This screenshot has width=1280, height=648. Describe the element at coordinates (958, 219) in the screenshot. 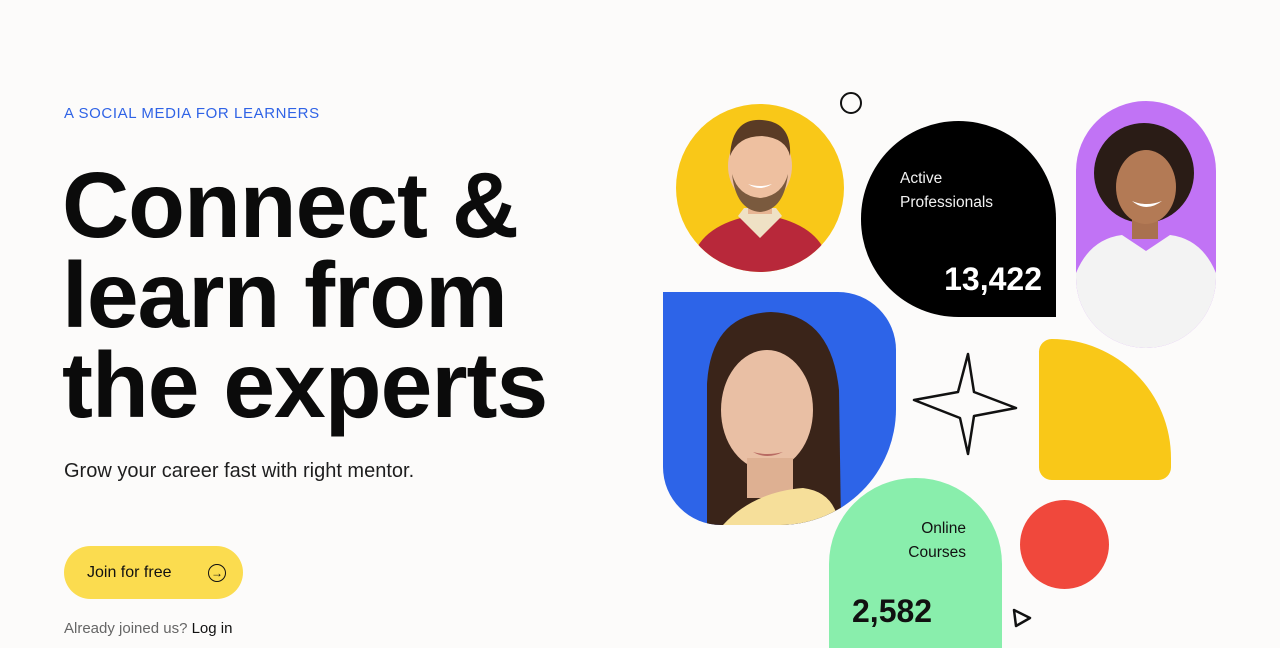

I see `stat-card-active-professionals: Active Professionals 13,422` at that location.